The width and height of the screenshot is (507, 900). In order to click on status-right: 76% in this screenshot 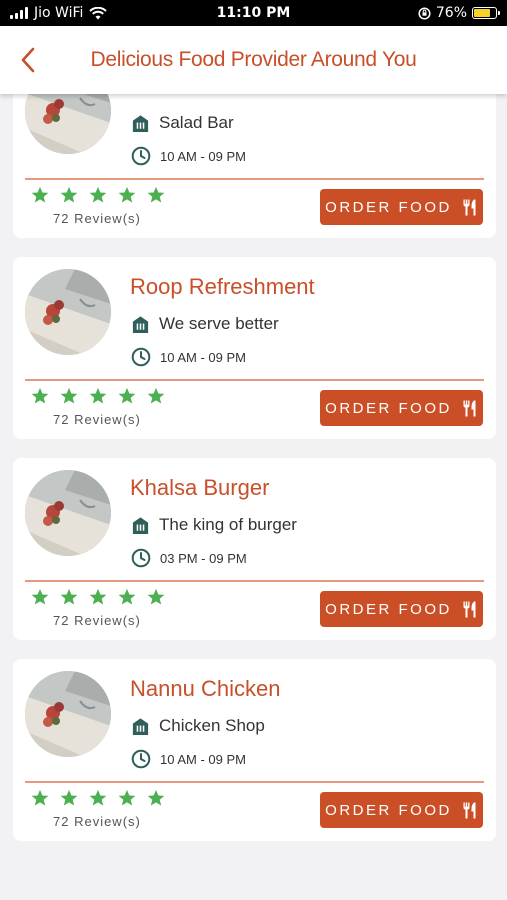, I will do `click(459, 13)`.